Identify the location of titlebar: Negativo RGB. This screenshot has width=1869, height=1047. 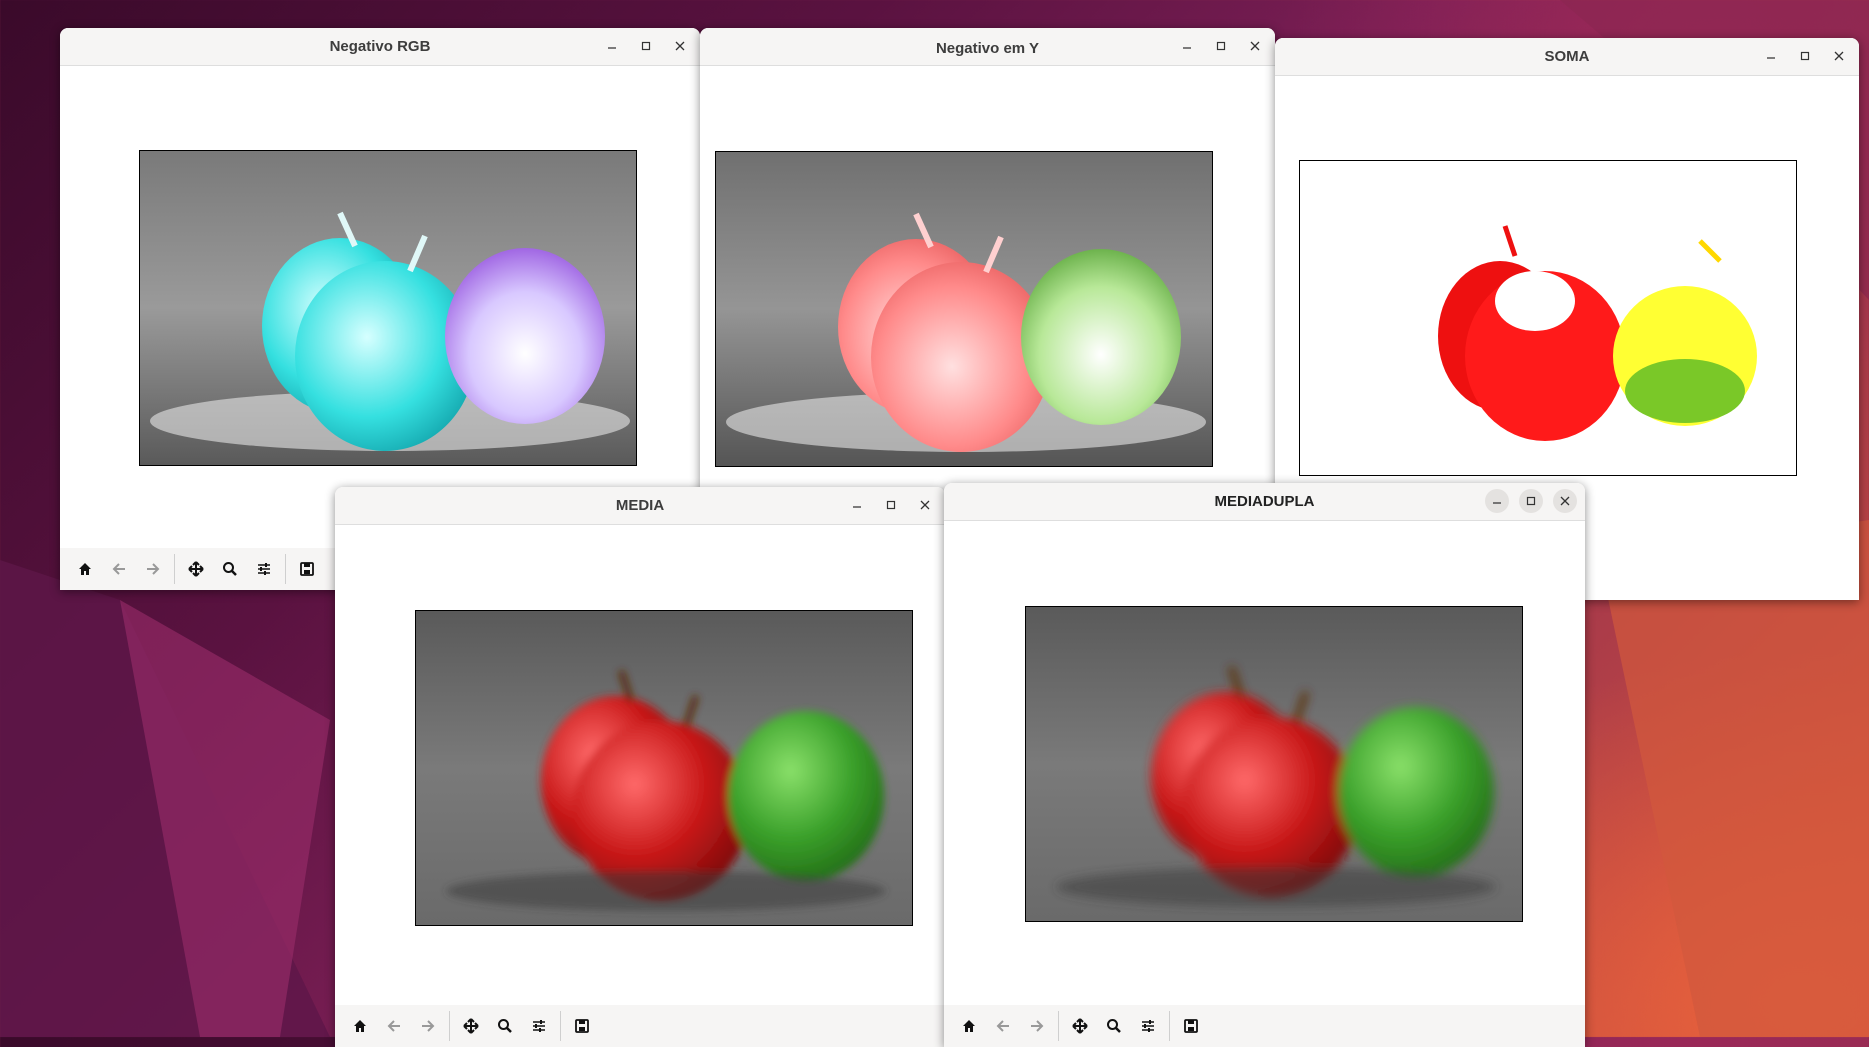
(380, 47).